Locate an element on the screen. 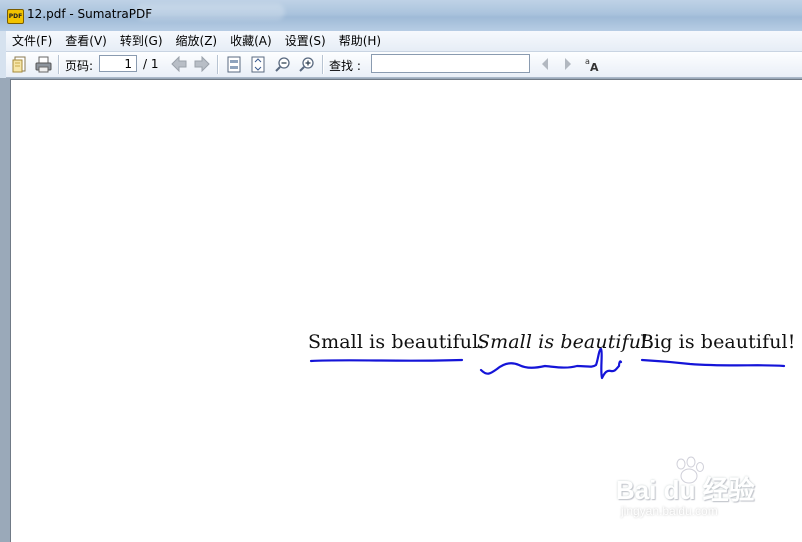 This screenshot has width=802, height=542. triangle-right-icon is located at coordinates (568, 64).